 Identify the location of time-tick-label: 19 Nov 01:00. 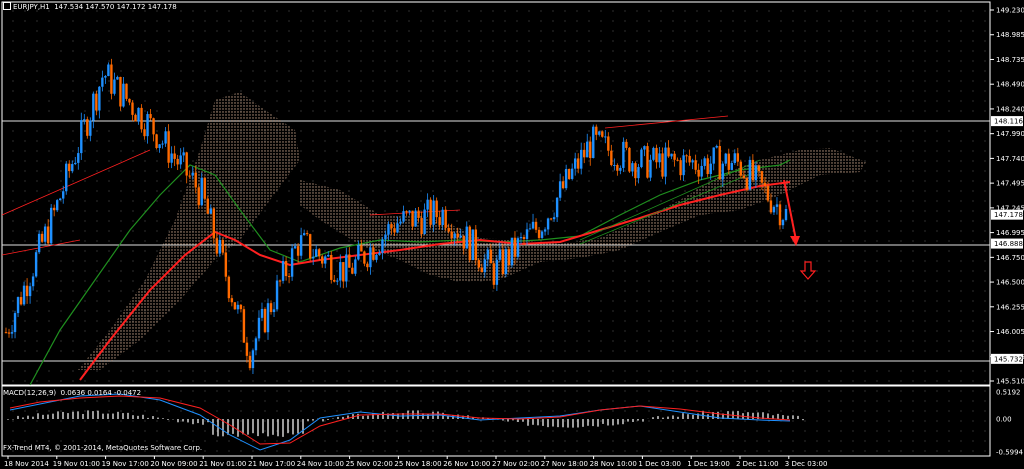
(76, 464).